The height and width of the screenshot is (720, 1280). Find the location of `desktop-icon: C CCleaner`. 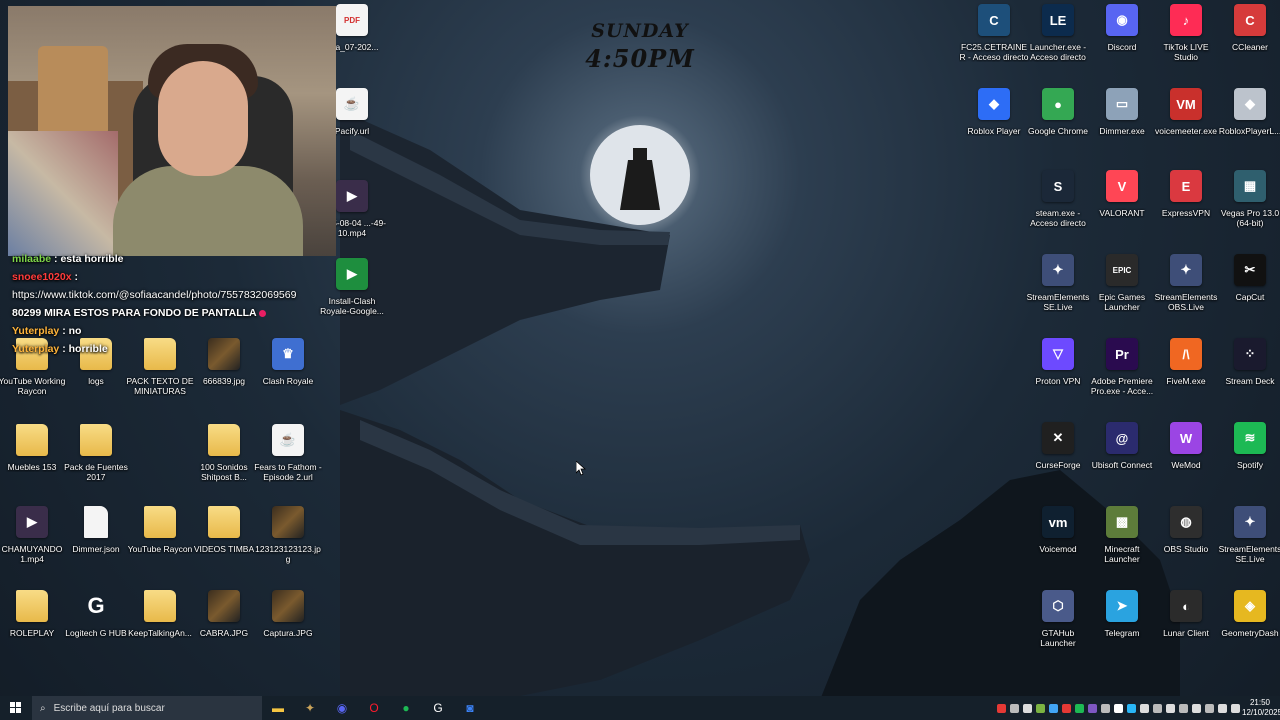

desktop-icon: C CCleaner is located at coordinates (1249, 42).